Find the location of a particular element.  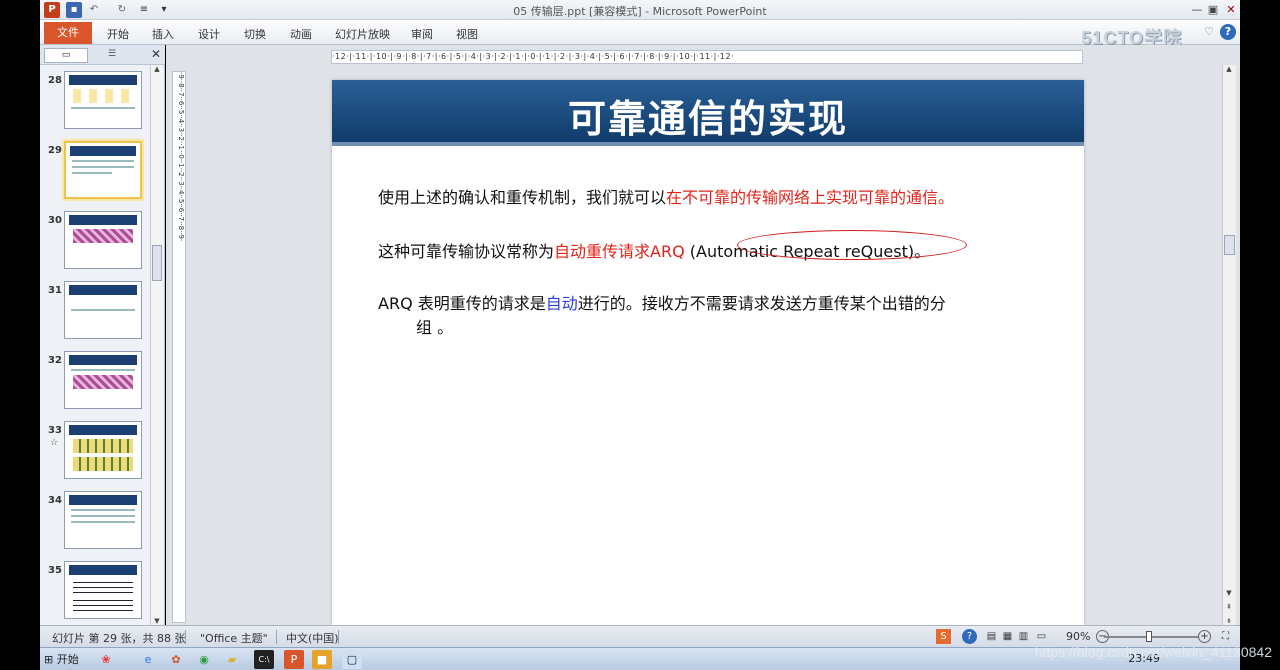

slide-title: 可靠通信的实现 is located at coordinates (708, 115).